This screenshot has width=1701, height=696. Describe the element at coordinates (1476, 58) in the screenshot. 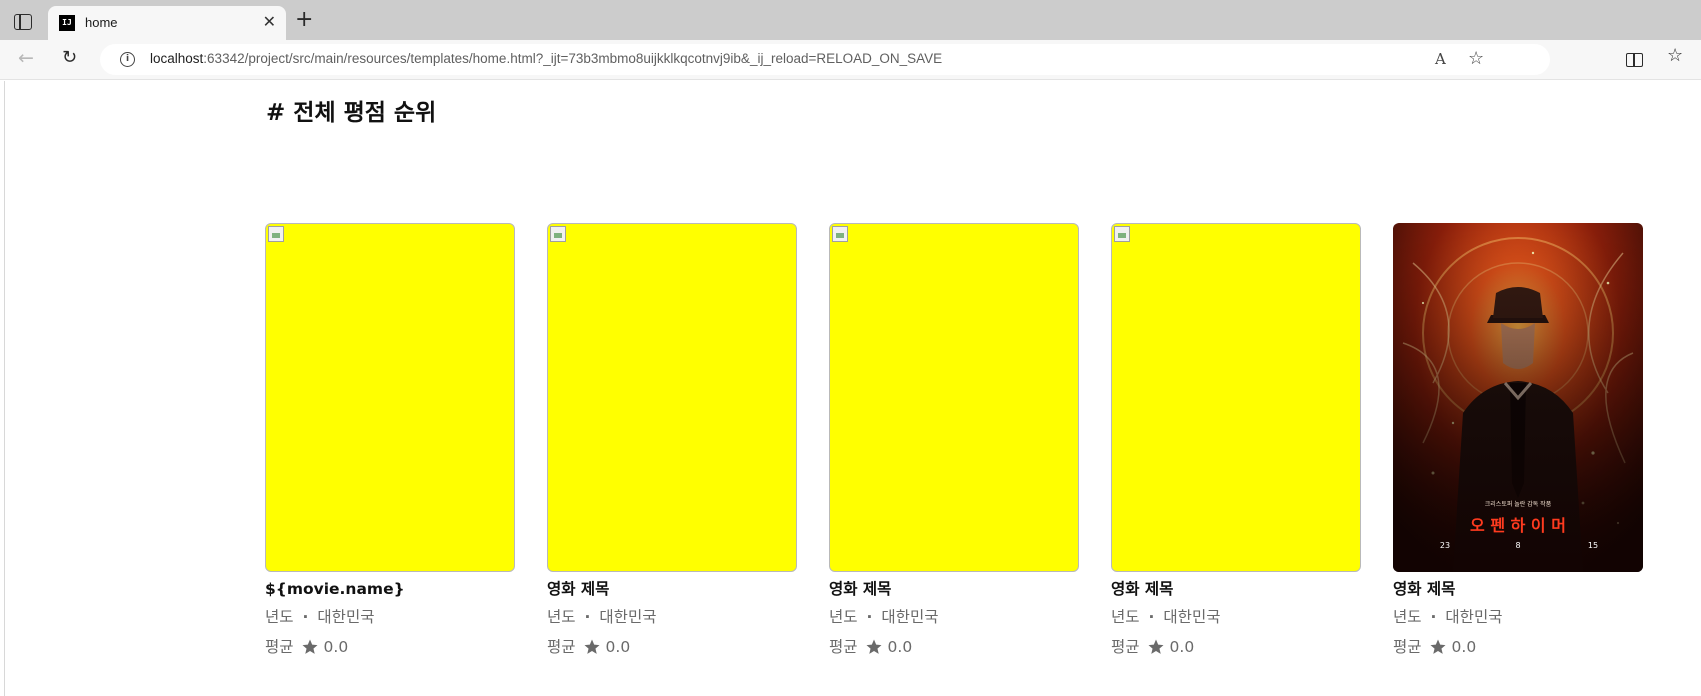

I see `favorite-star-icon: ☆` at that location.